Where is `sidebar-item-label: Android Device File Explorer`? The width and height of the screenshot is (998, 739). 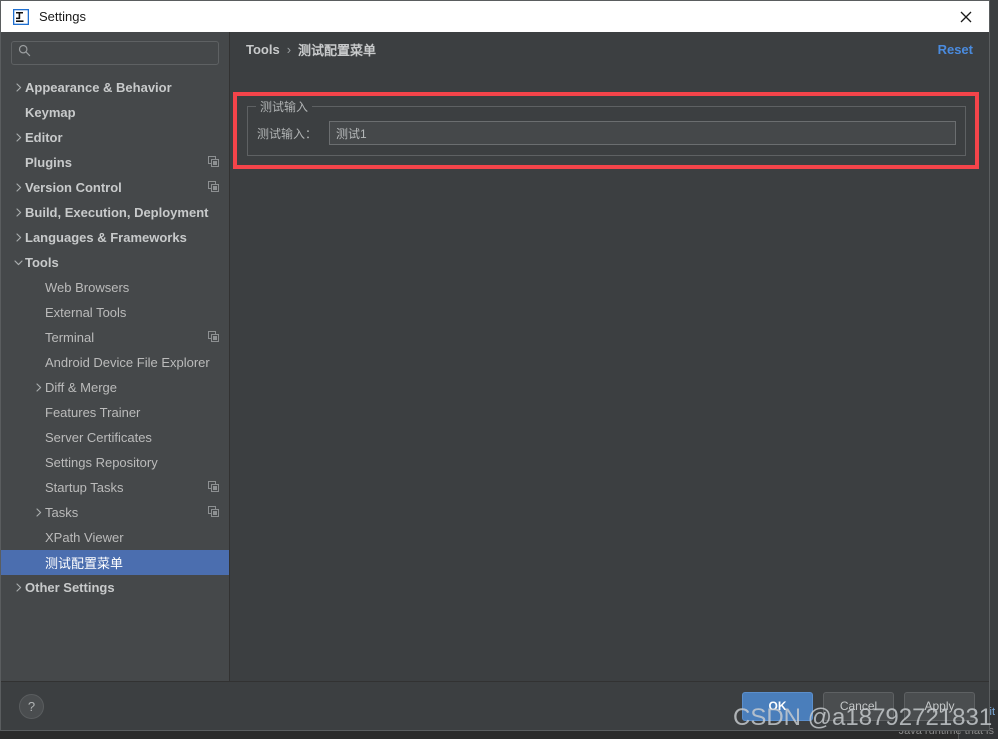
sidebar-item-label: Android Device File Explorer is located at coordinates (127, 362).